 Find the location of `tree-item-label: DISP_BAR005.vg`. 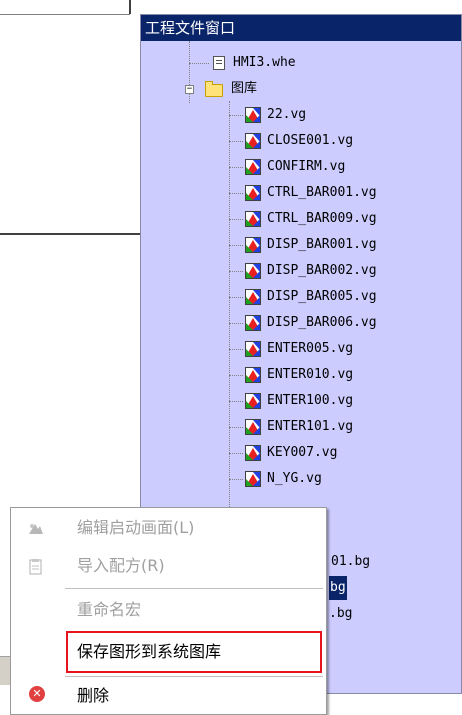

tree-item-label: DISP_BAR005.vg is located at coordinates (322, 296).